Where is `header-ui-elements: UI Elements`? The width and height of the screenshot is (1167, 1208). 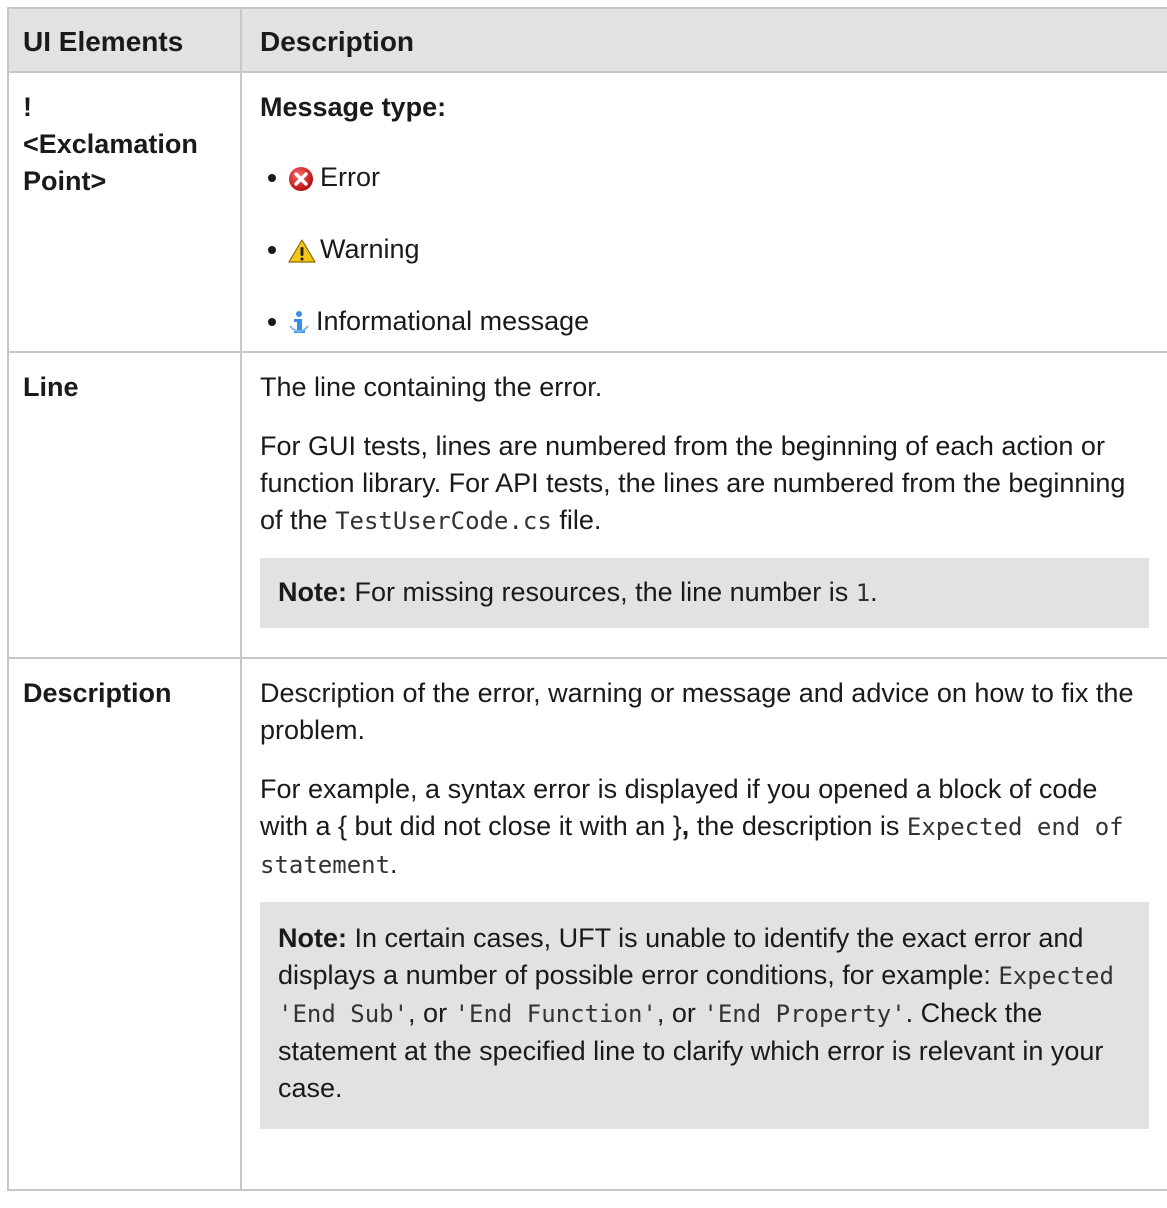
header-ui-elements: UI Elements is located at coordinates (124, 40).